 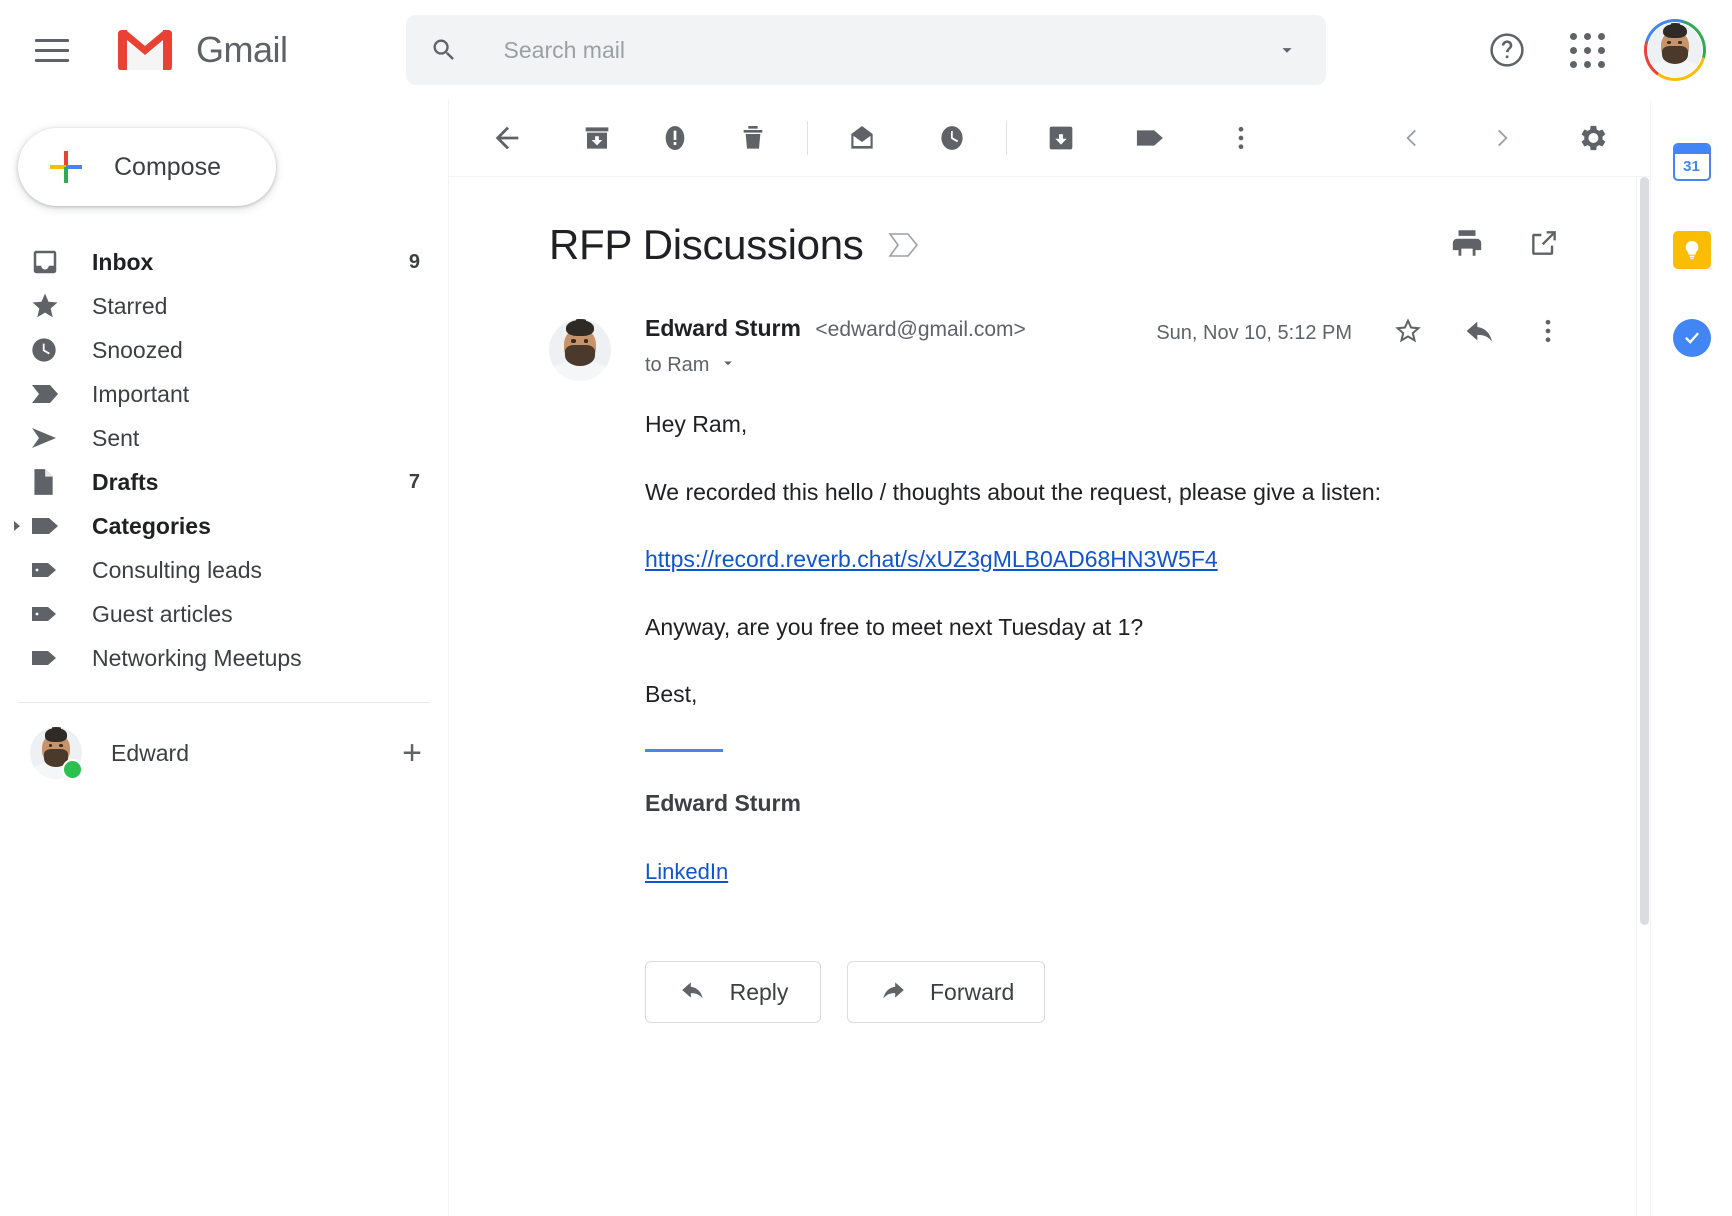 What do you see at coordinates (684, 750) in the screenshot?
I see `signature-divider` at bounding box center [684, 750].